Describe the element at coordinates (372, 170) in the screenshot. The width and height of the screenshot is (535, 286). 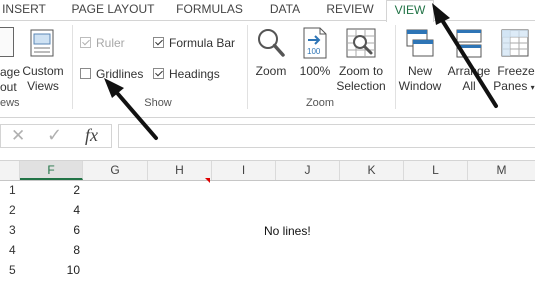
I see `column-header-k: K` at that location.